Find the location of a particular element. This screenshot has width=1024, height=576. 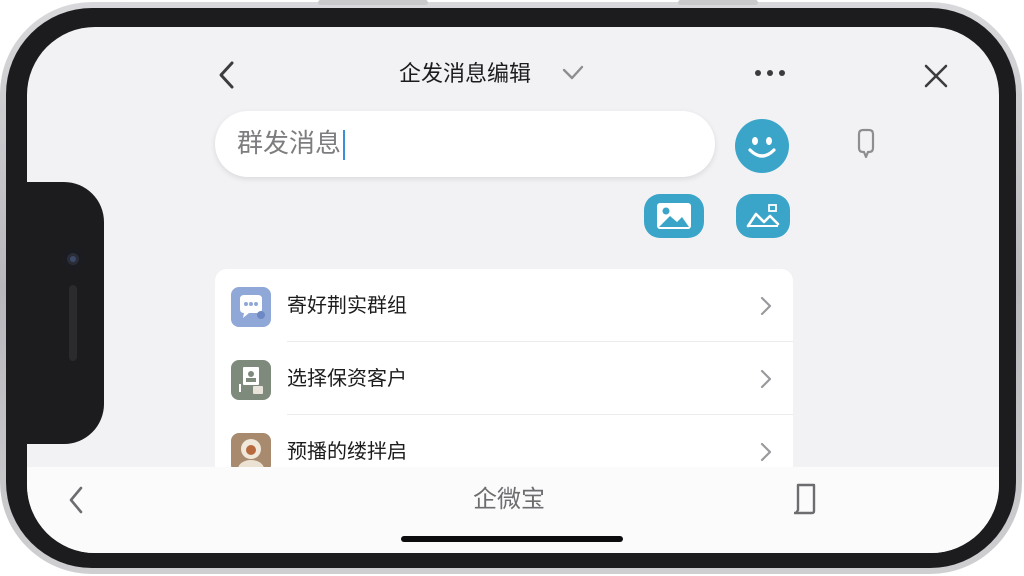

emoji-button is located at coordinates (762, 146).